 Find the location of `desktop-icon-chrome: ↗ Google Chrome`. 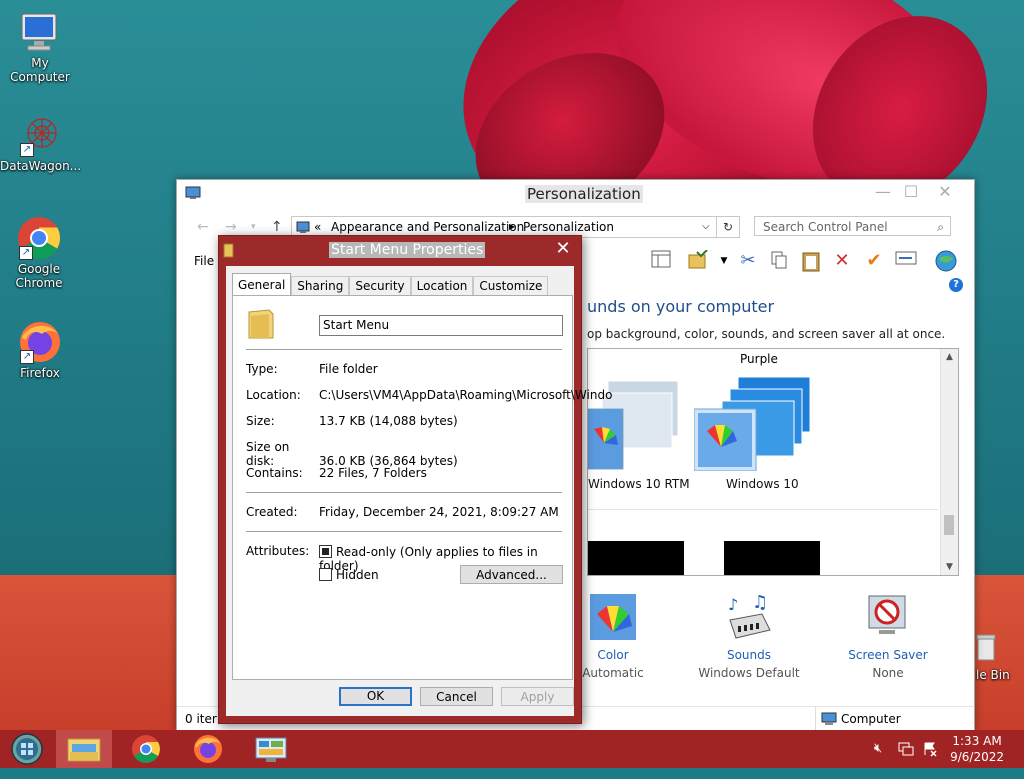

desktop-icon-chrome: ↗ Google Chrome is located at coordinates (39, 253).